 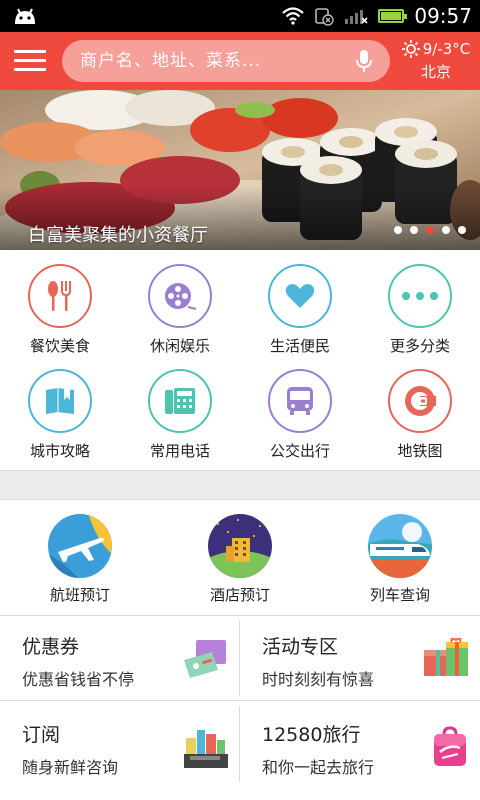 What do you see at coordinates (240, 16) in the screenshot?
I see `status-bar: 09:57` at bounding box center [240, 16].